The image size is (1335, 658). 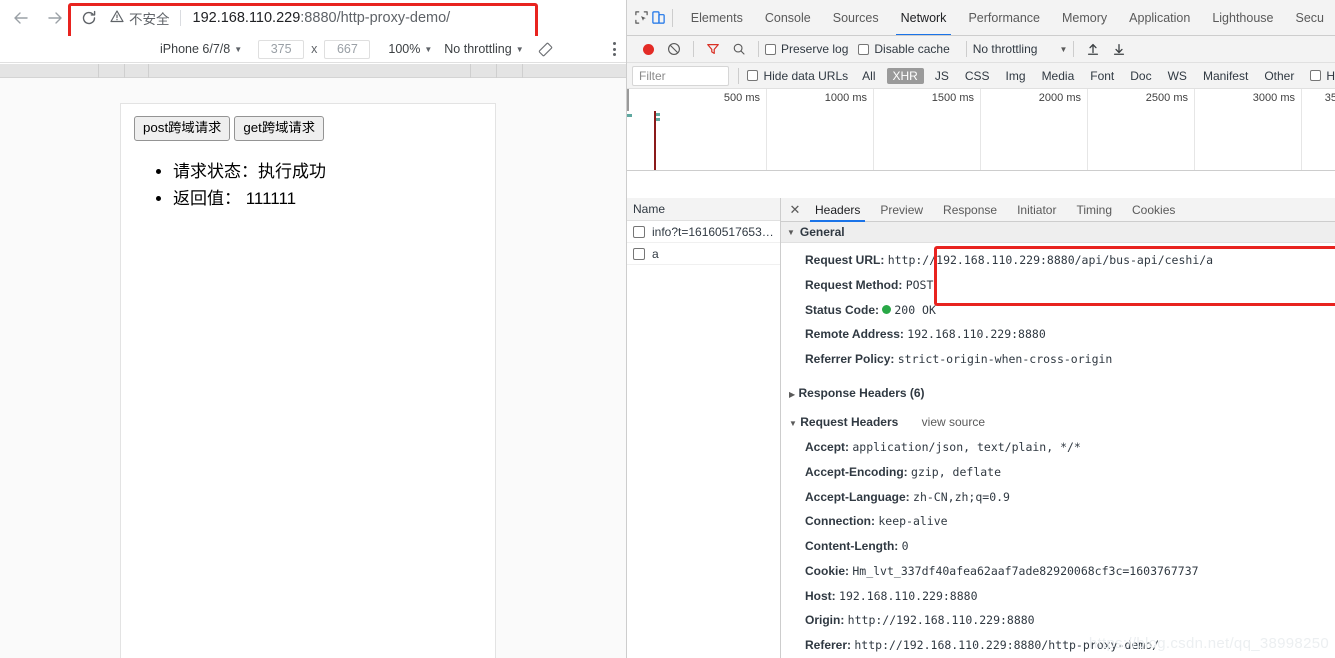 I want to click on device-selector: iPhone 6/7/8 ▼, so click(x=201, y=49).